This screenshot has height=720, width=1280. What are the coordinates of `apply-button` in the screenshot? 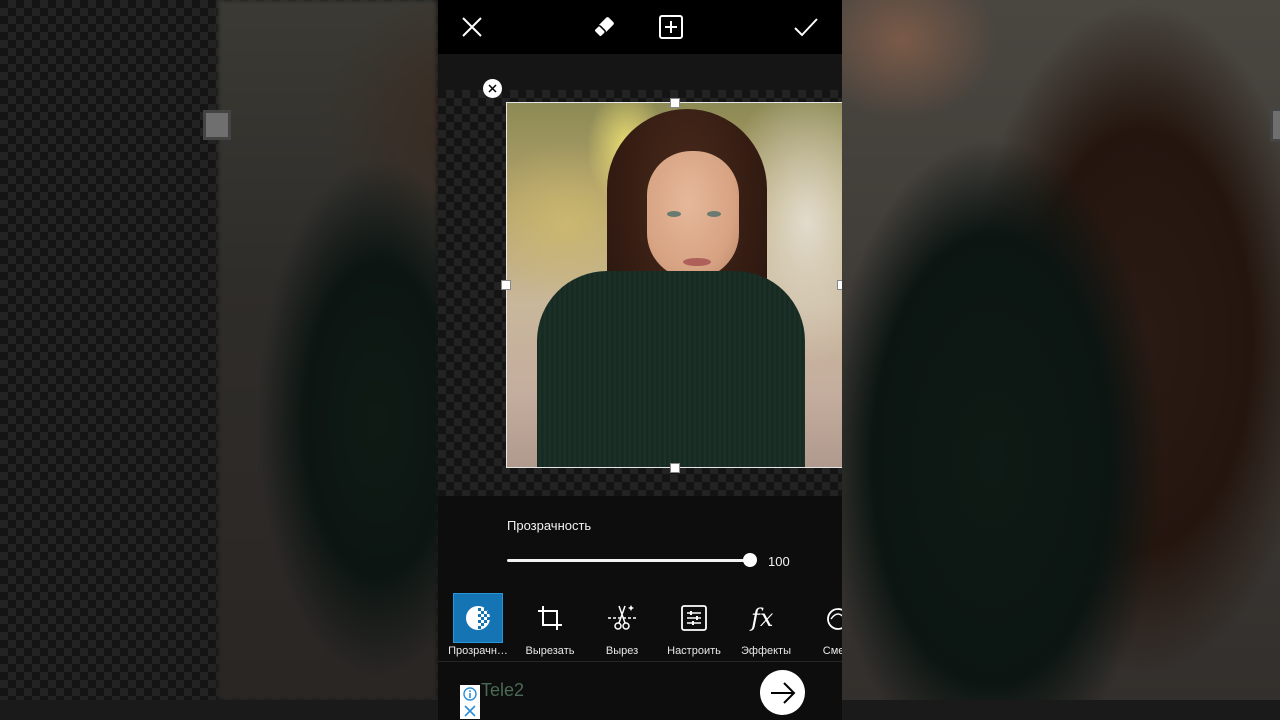 It's located at (806, 27).